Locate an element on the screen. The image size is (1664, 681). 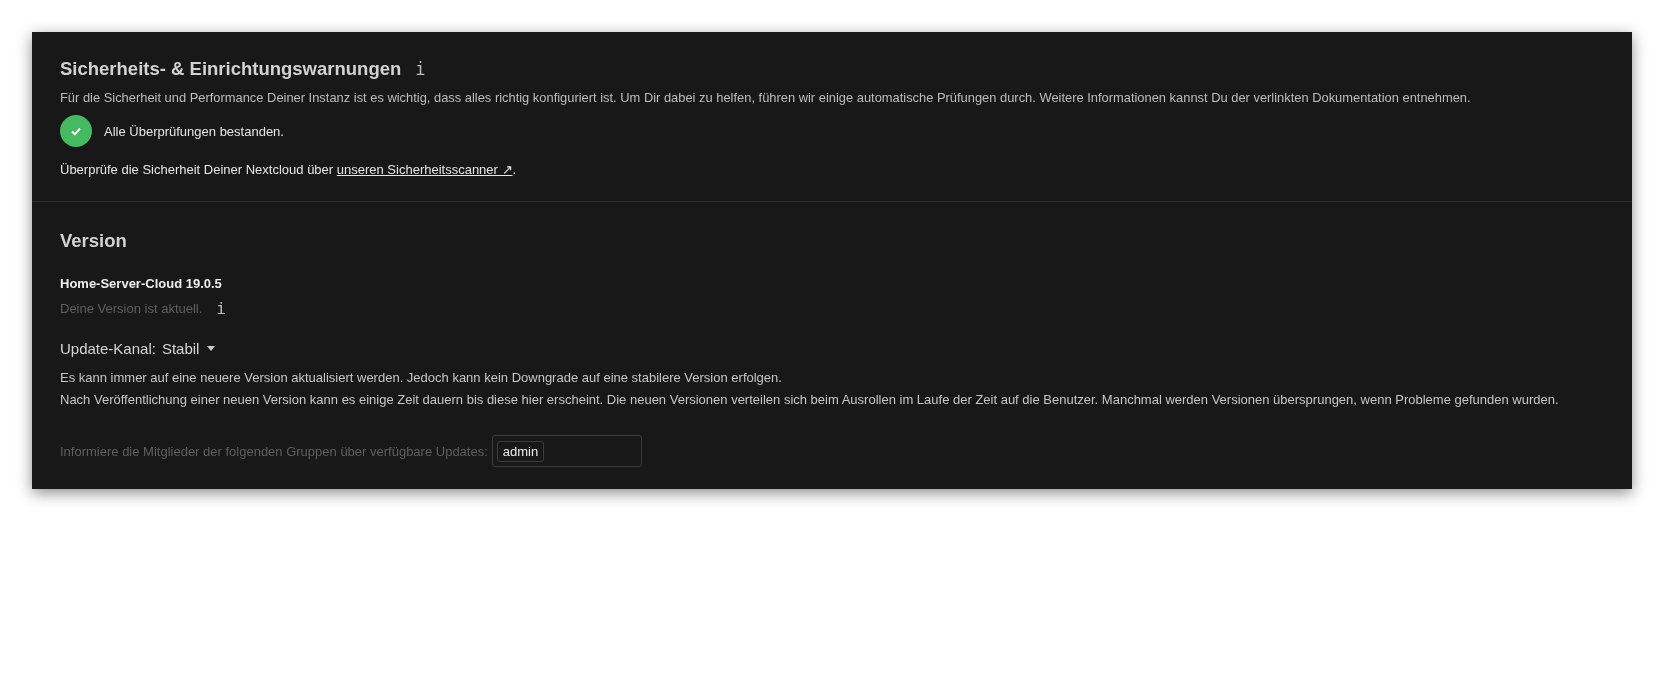
scanner-text: Überprüfe die Sicherheit Deiner Nextcloud über unseren Sicherheitsscanner ↗. is located at coordinates (289, 169).